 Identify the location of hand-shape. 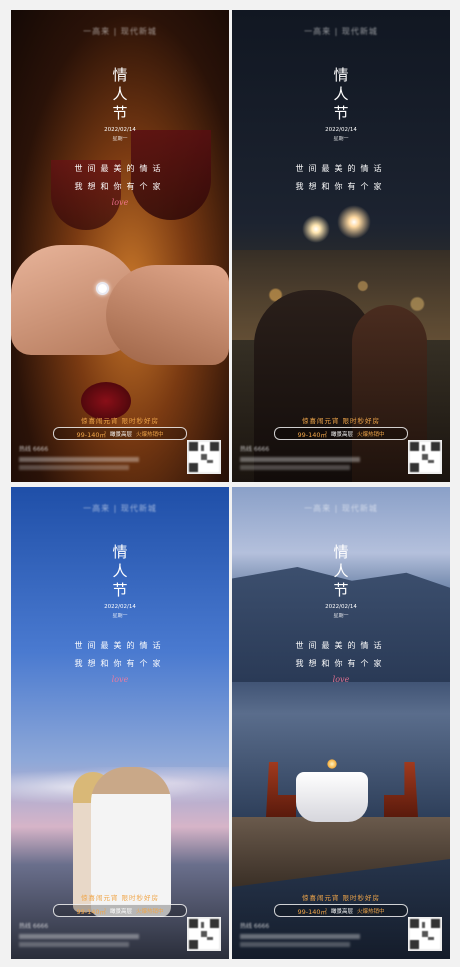
(167, 315).